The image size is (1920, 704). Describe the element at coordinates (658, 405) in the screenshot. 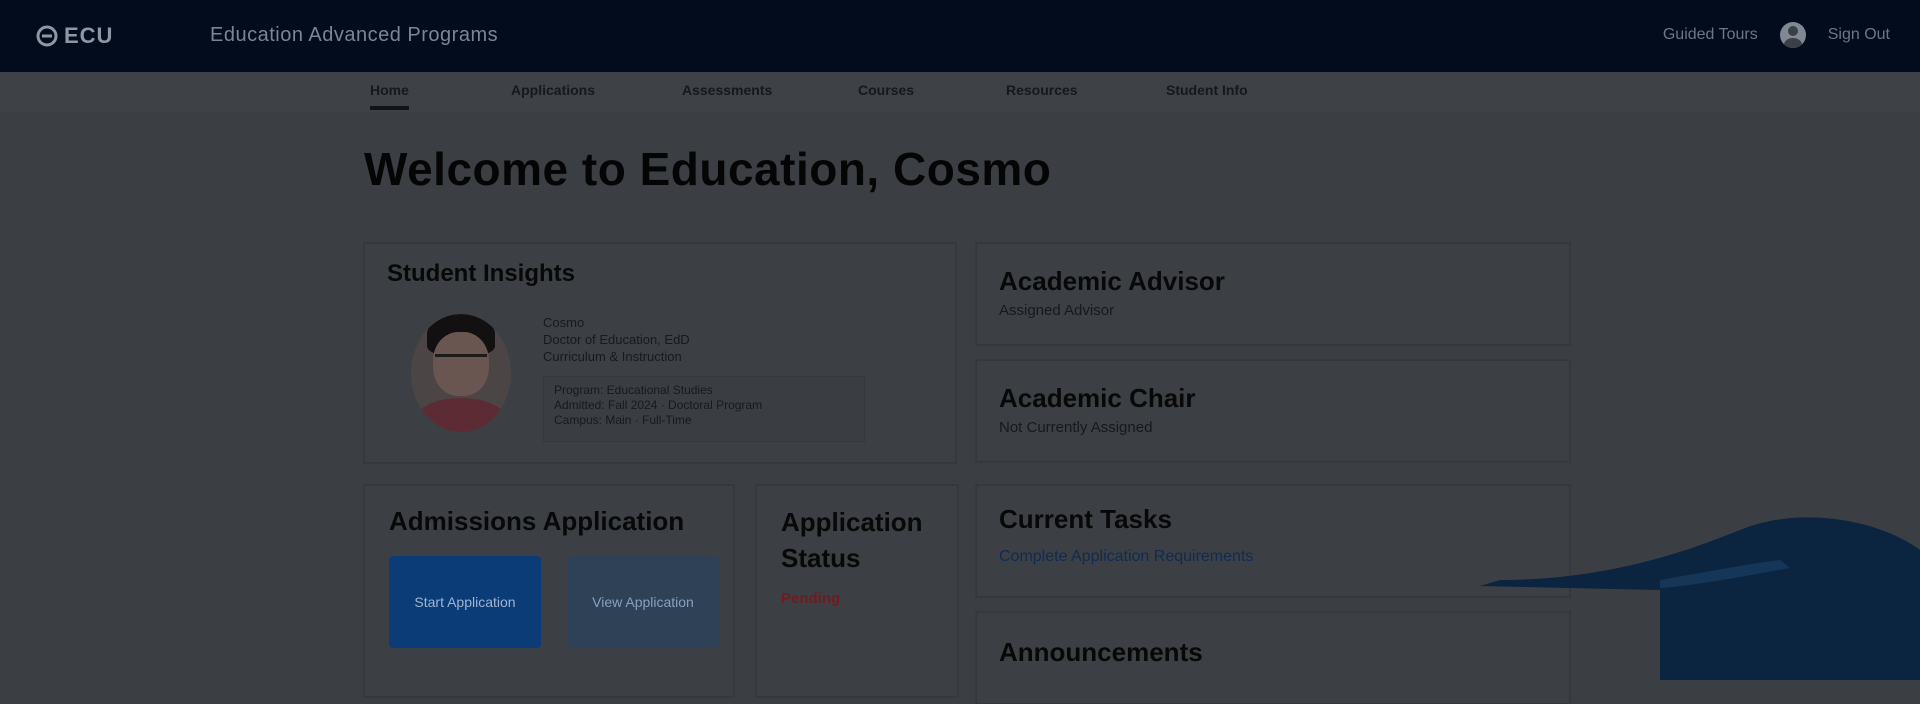

I see `detail-line: Admitted: Fall 2024 · Doctoral Program` at that location.